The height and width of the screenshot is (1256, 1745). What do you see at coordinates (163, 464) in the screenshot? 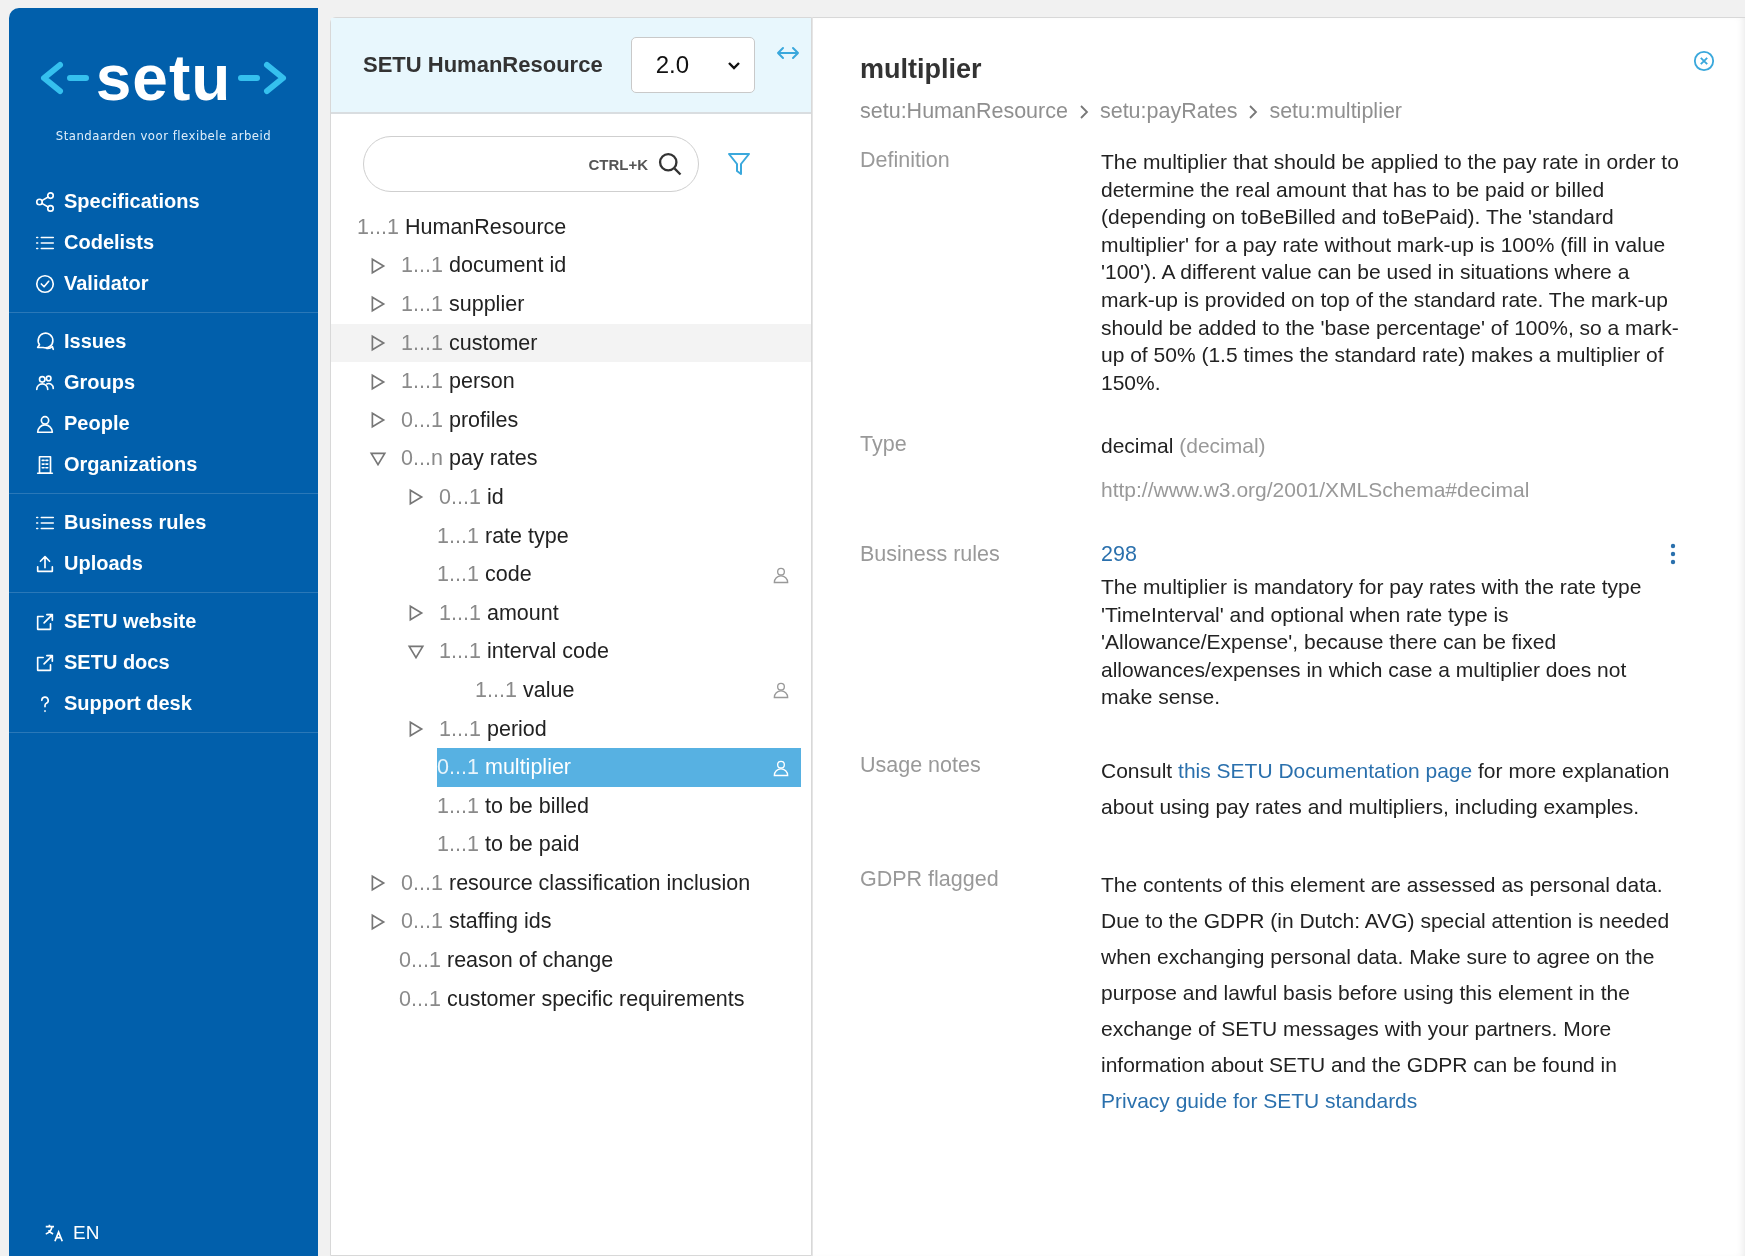
I see `nav-item: Organizations` at bounding box center [163, 464].